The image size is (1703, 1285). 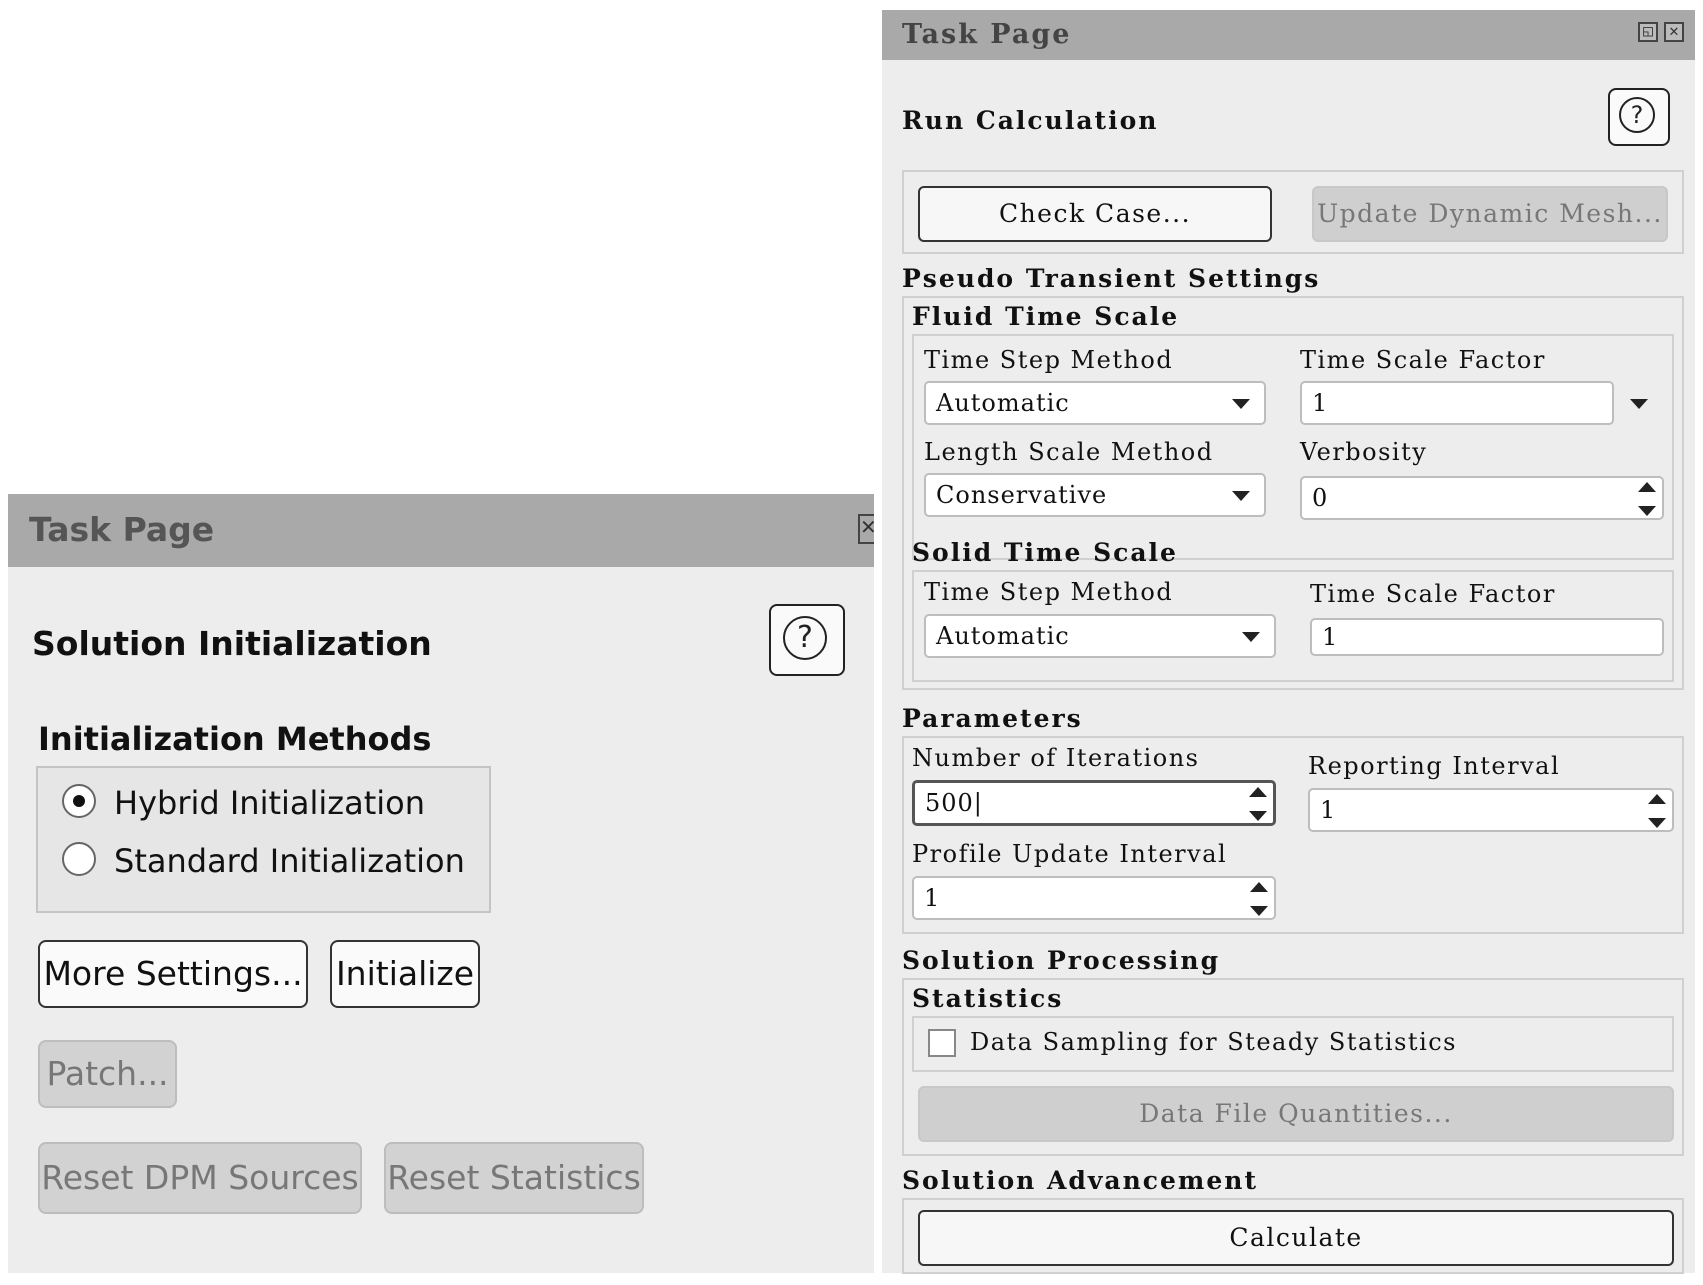 What do you see at coordinates (987, 34) in the screenshot?
I see `right-task-page-title: Task Page` at bounding box center [987, 34].